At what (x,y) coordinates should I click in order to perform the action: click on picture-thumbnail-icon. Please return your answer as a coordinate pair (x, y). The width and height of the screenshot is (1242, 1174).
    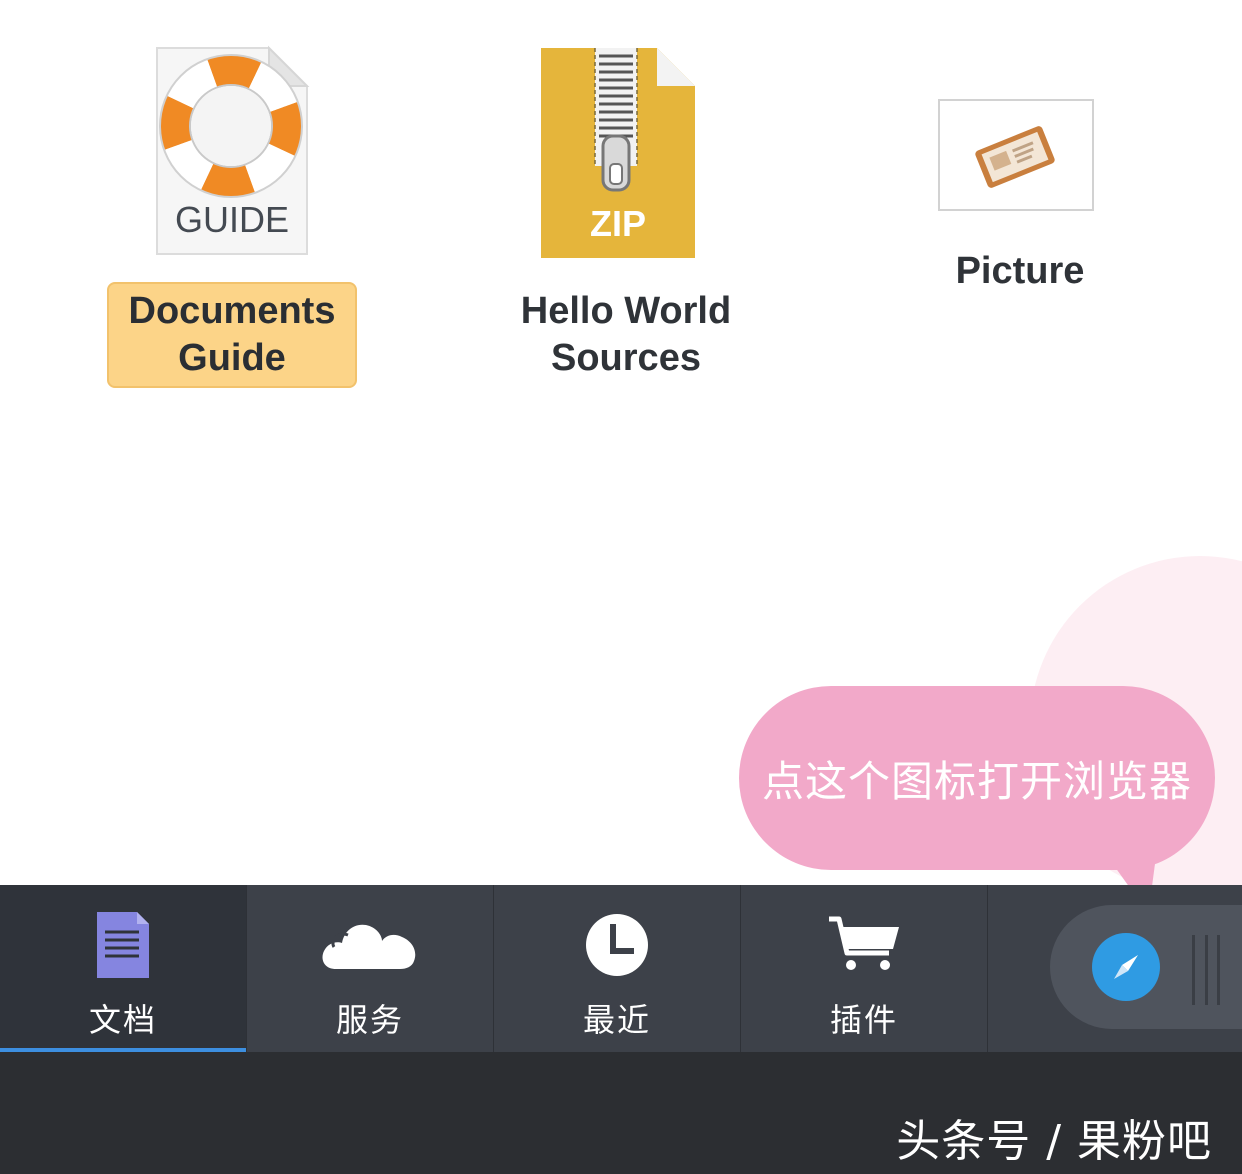
    Looking at the image, I should click on (1020, 151).